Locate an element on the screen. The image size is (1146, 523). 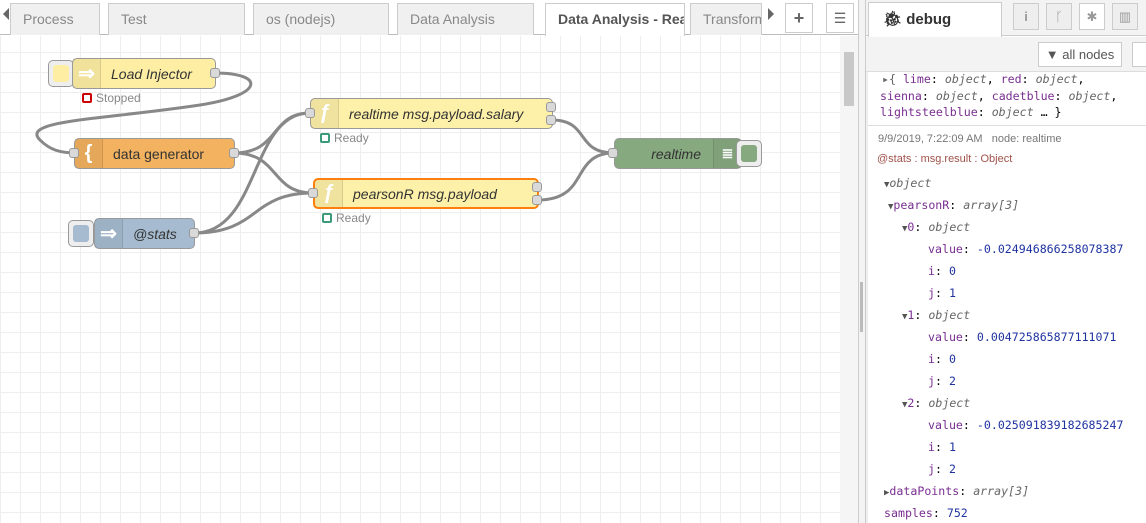
splitter-grip is located at coordinates (861, 307).